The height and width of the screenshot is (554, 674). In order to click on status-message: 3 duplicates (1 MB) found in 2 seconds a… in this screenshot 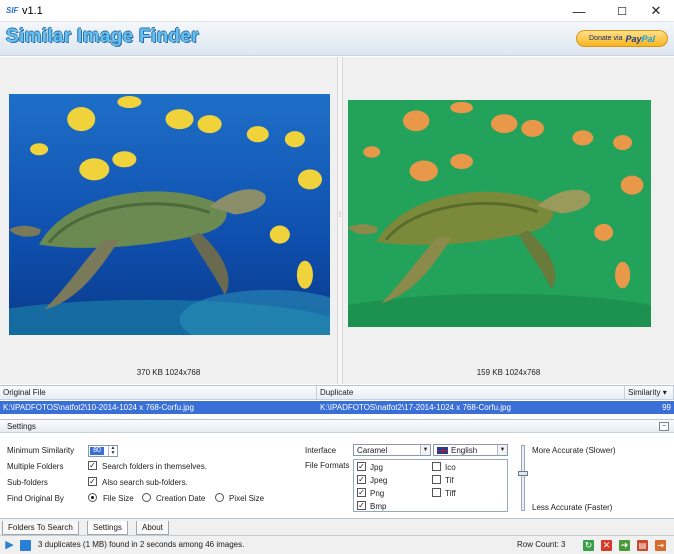, I will do `click(141, 544)`.